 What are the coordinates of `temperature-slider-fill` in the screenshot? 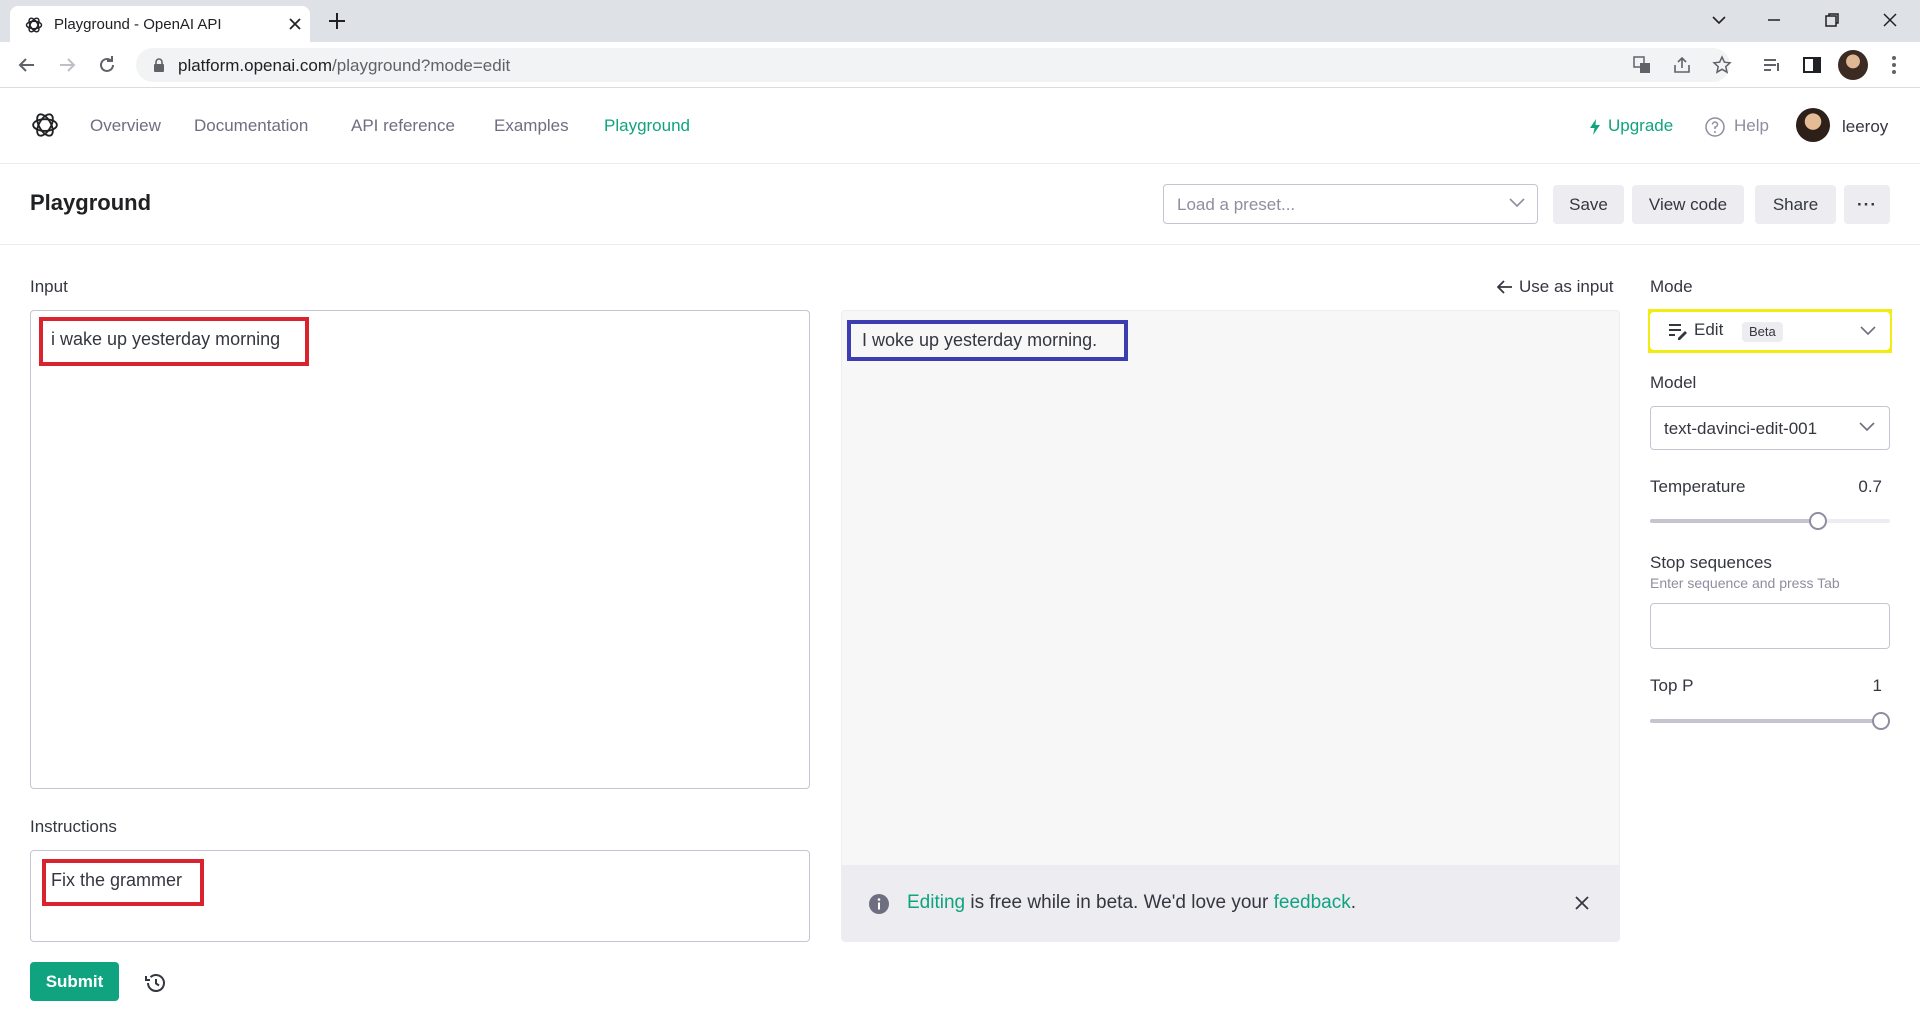 It's located at (1734, 521).